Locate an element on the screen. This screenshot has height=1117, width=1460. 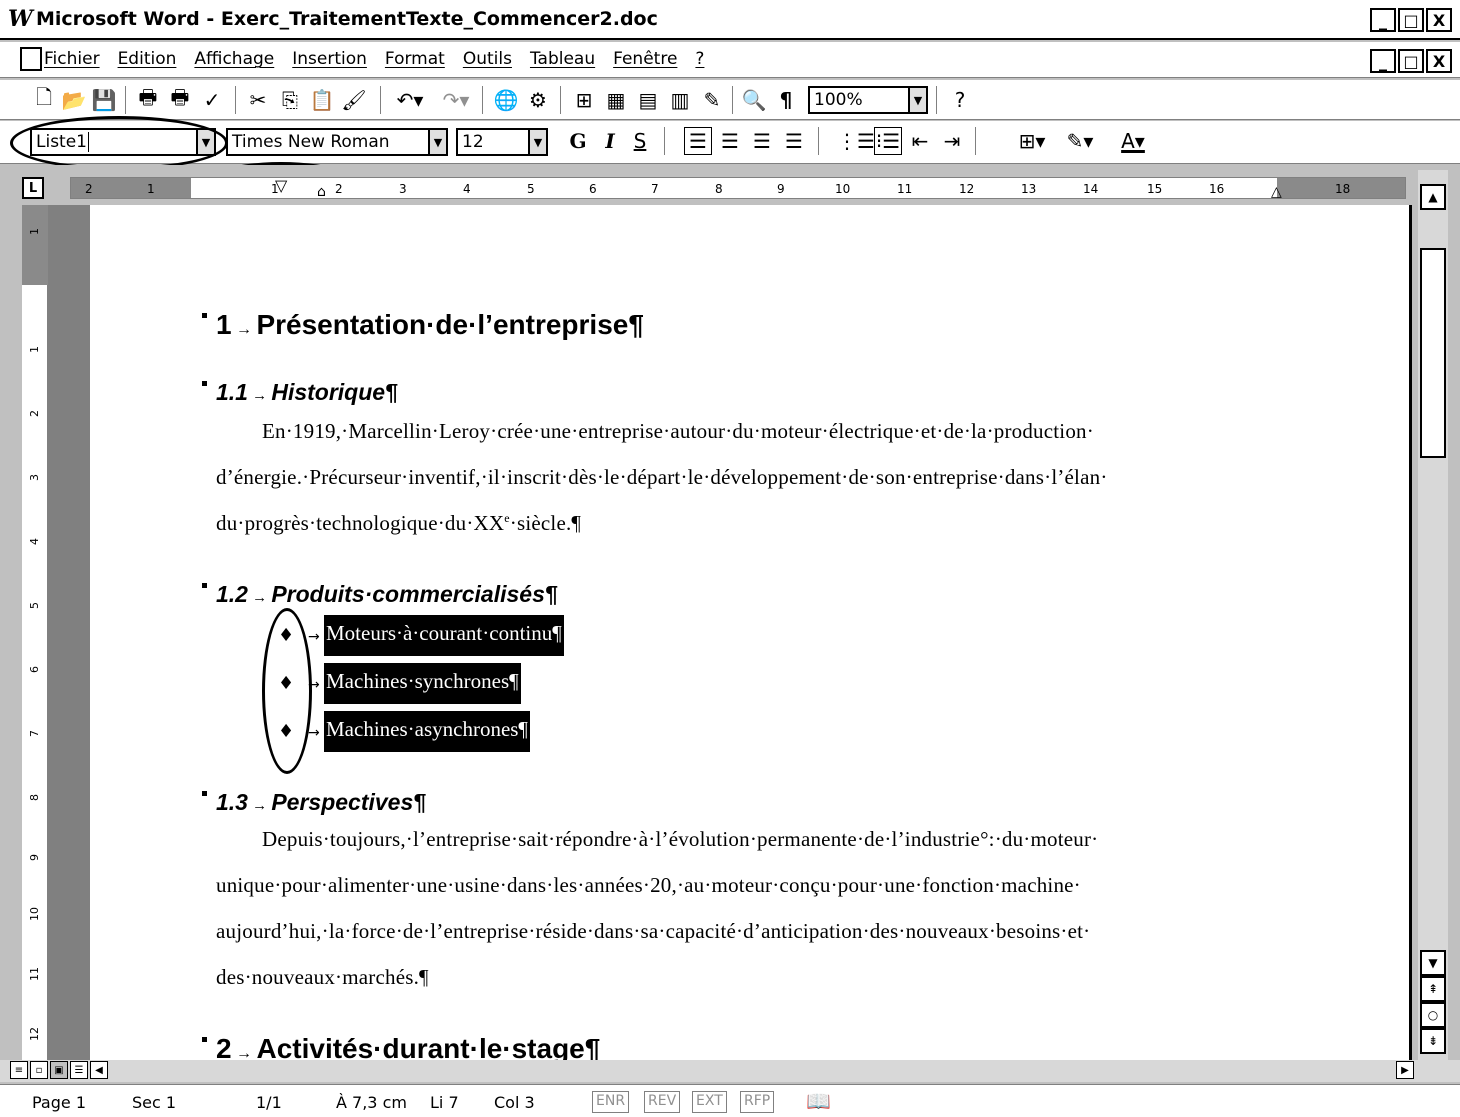
scroll-thumb is located at coordinates (1433, 353).